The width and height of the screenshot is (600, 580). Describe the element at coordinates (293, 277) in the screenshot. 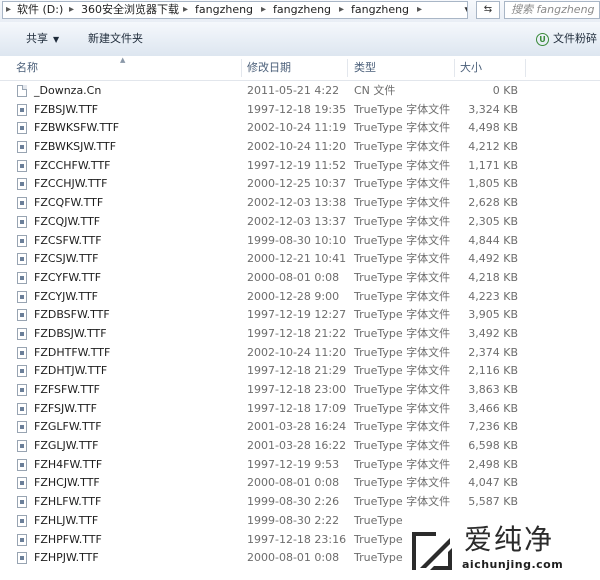

I see `file-modified: 2000-08-01 0:08` at that location.